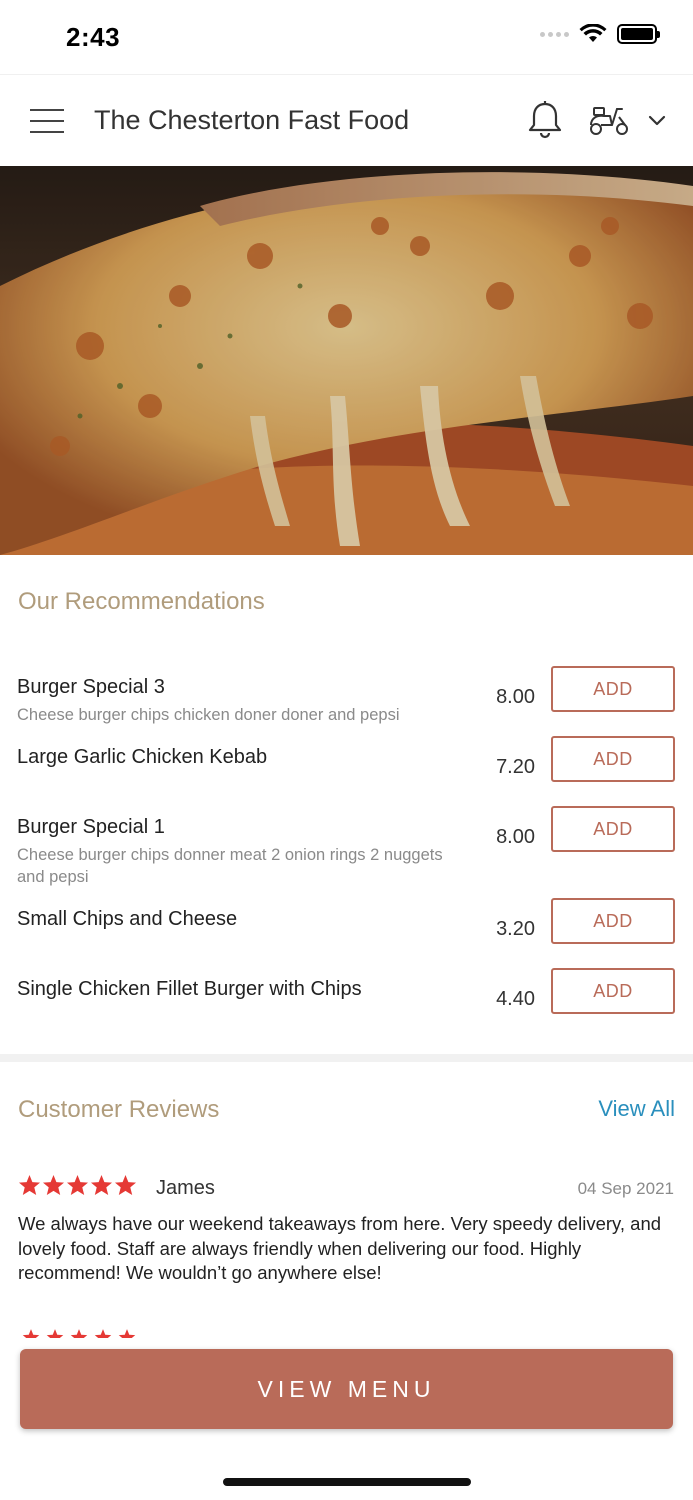 Image resolution: width=693 pixels, height=1500 pixels. Describe the element at coordinates (91, 687) in the screenshot. I see `item-name: Burger Special 3` at that location.